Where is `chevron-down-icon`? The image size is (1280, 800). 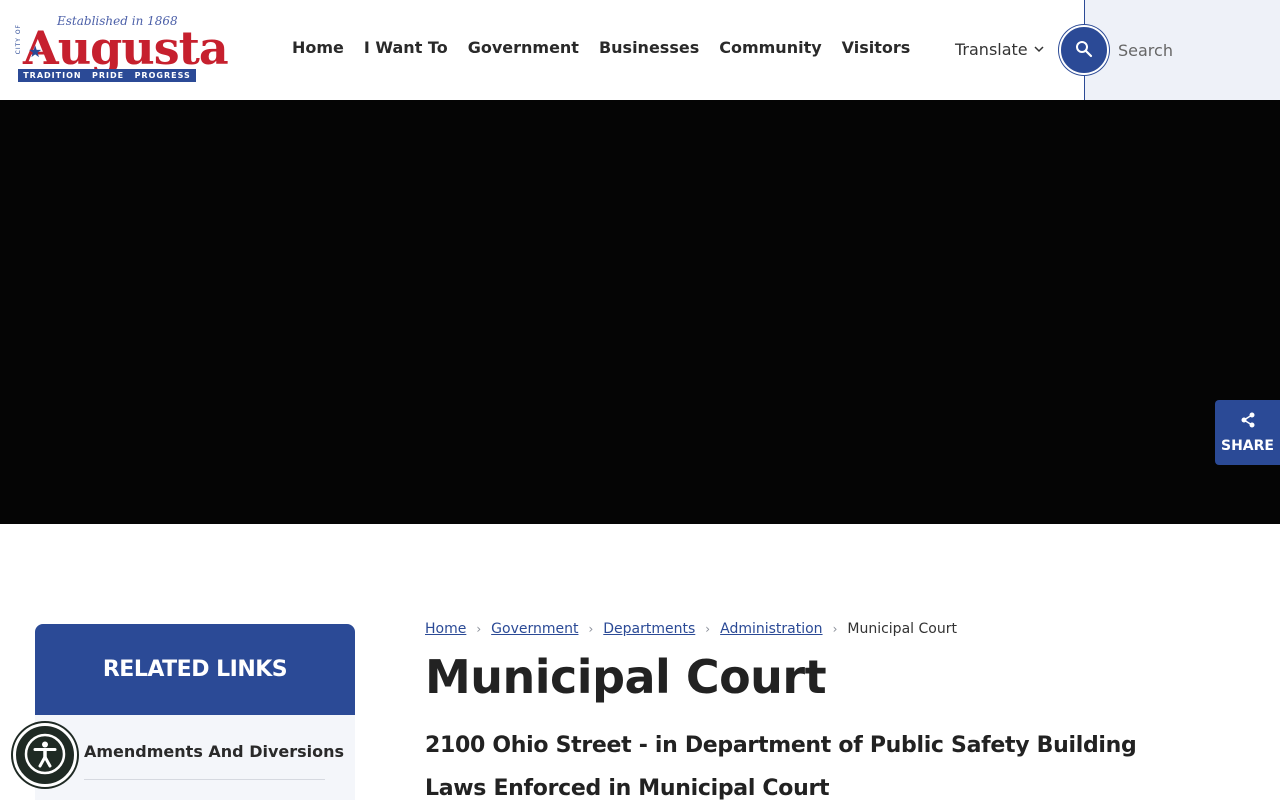
chevron-down-icon is located at coordinates (1039, 49).